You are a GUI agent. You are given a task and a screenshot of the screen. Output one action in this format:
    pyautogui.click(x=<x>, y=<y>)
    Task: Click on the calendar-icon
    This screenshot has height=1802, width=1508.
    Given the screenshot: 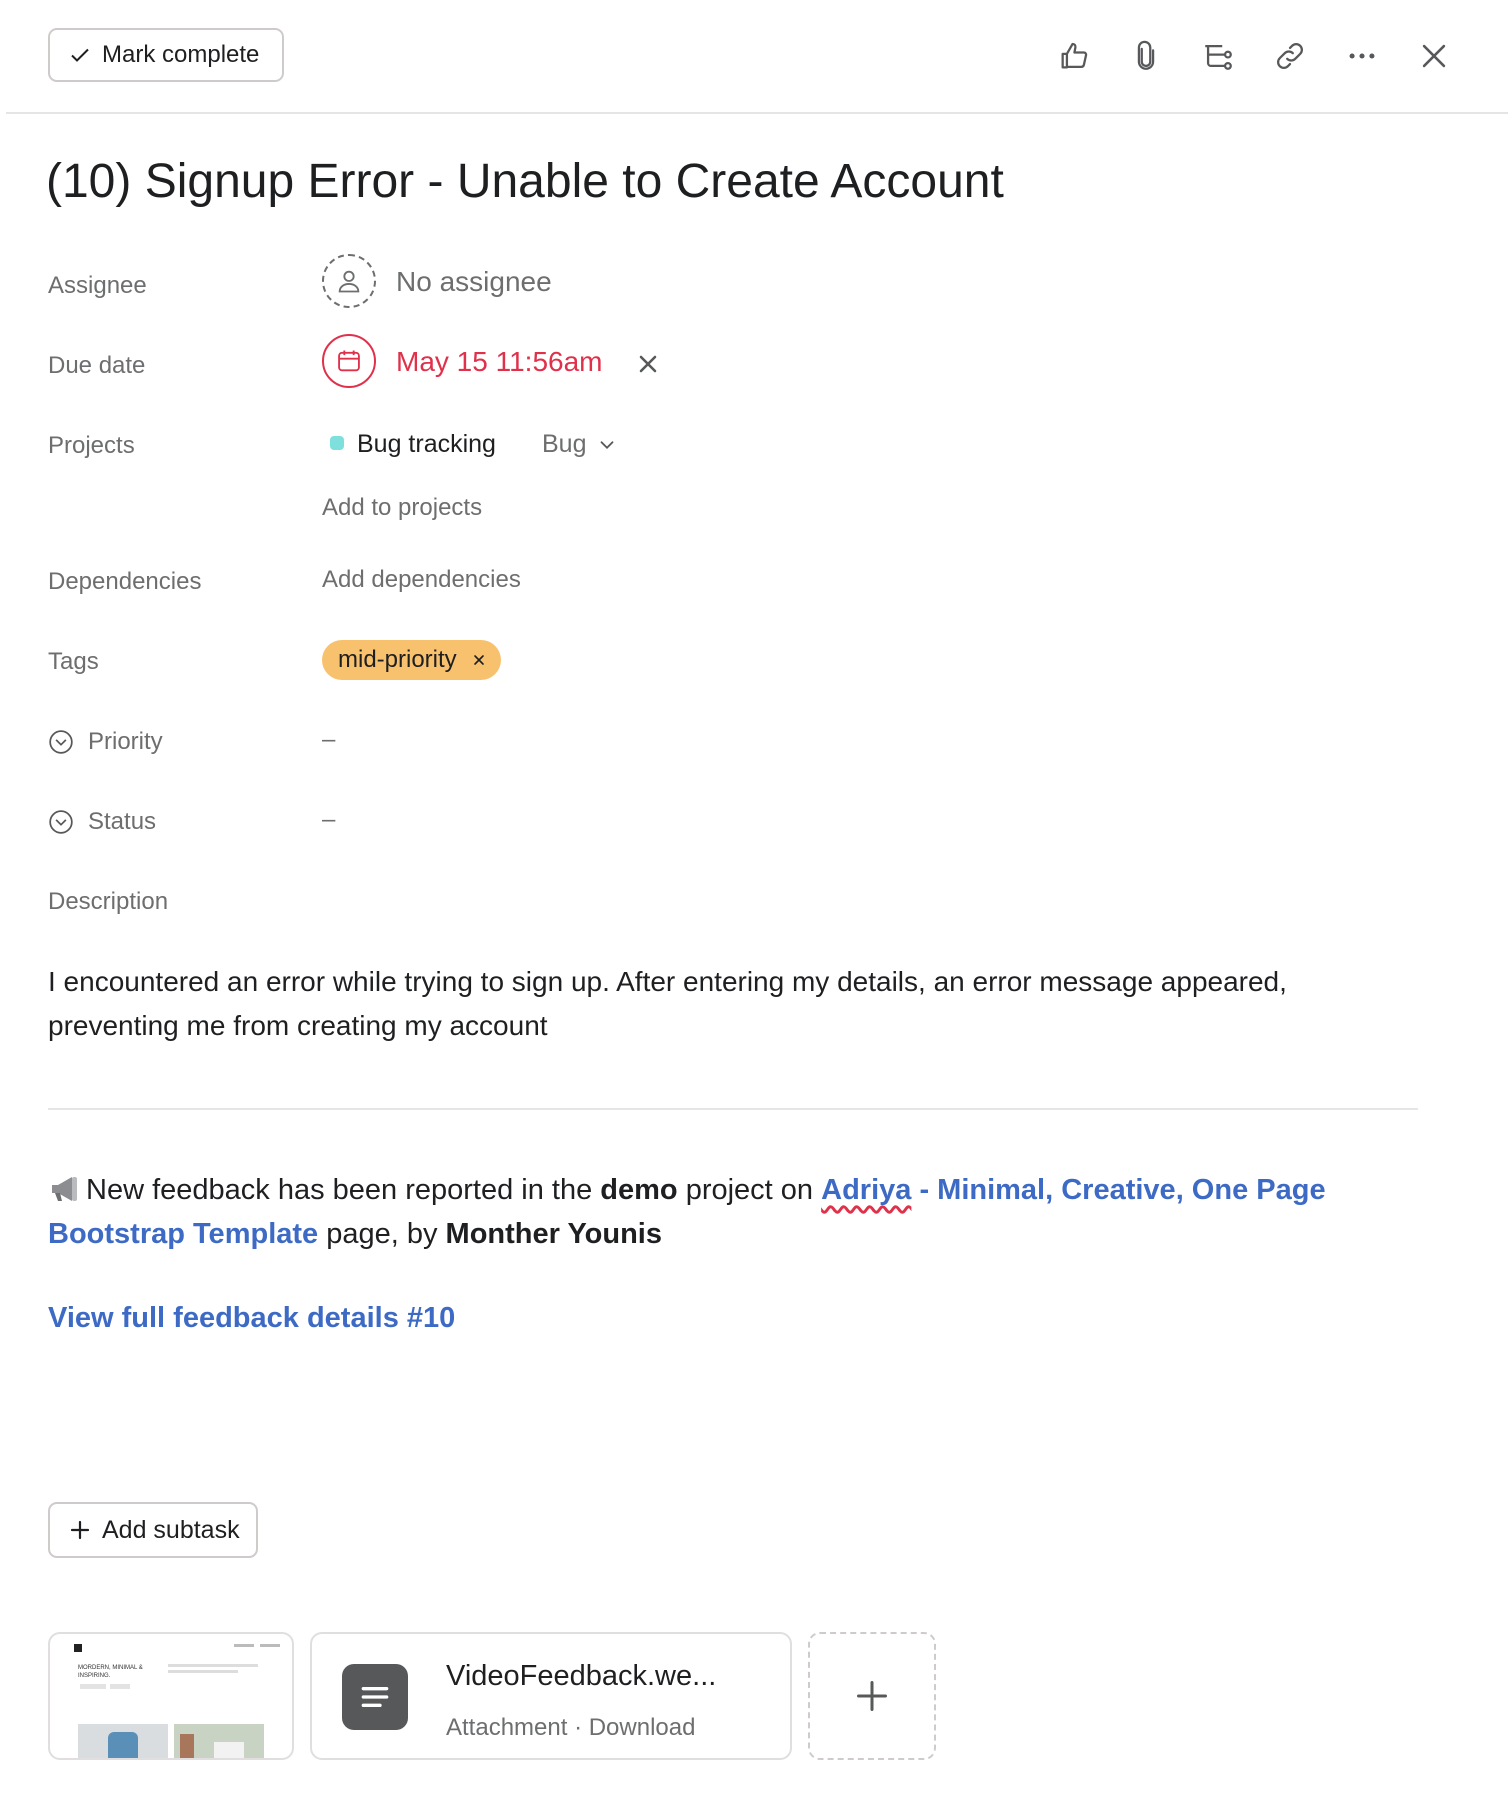 What is the action you would take?
    pyautogui.click(x=349, y=361)
    